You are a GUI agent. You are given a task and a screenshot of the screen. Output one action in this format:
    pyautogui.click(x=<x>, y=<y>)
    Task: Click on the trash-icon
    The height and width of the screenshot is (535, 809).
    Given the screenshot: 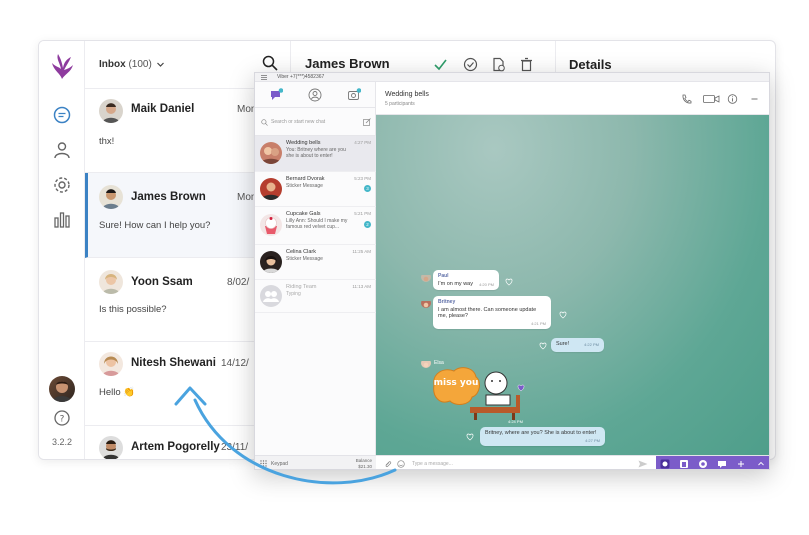 What is the action you would take?
    pyautogui.click(x=526, y=64)
    